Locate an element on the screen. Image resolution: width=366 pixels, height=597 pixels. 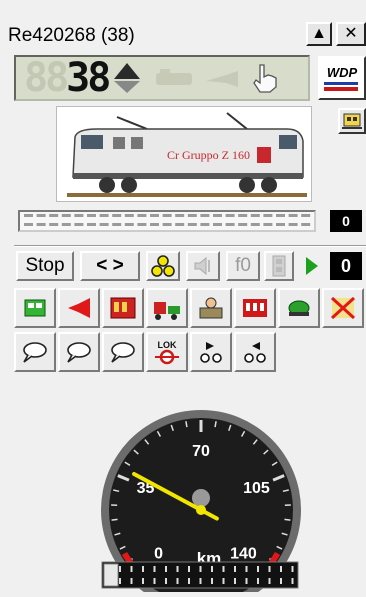
speaker-icon is located at coordinates (203, 266).